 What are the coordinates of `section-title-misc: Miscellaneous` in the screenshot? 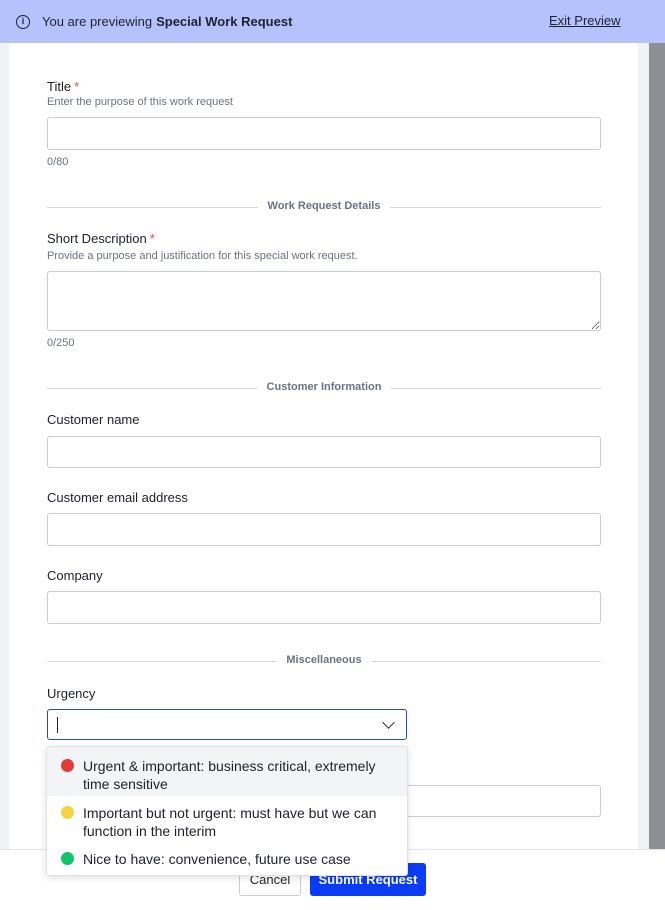 It's located at (324, 660).